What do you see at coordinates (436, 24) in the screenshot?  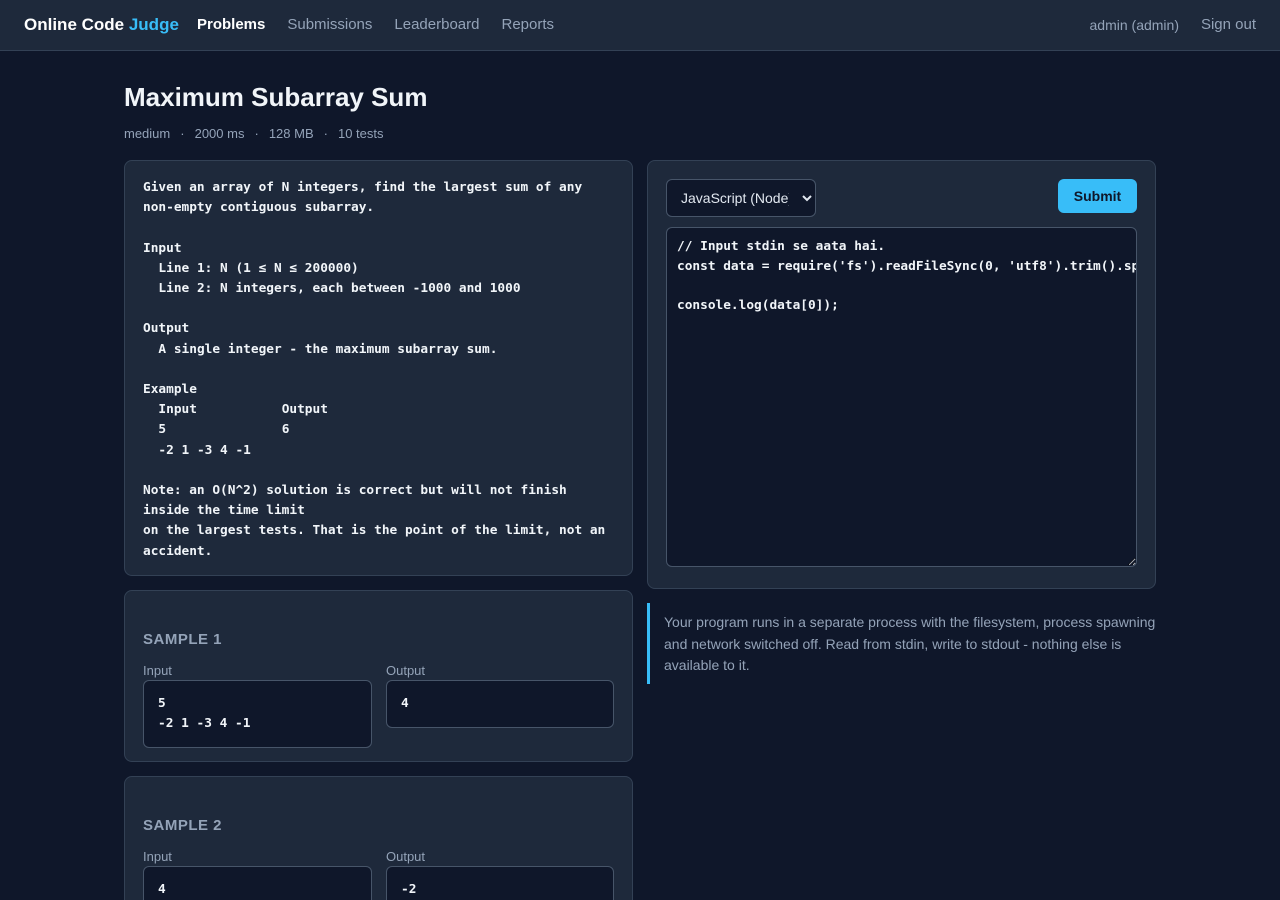 I see `nav-leaderboard: Leaderboard` at bounding box center [436, 24].